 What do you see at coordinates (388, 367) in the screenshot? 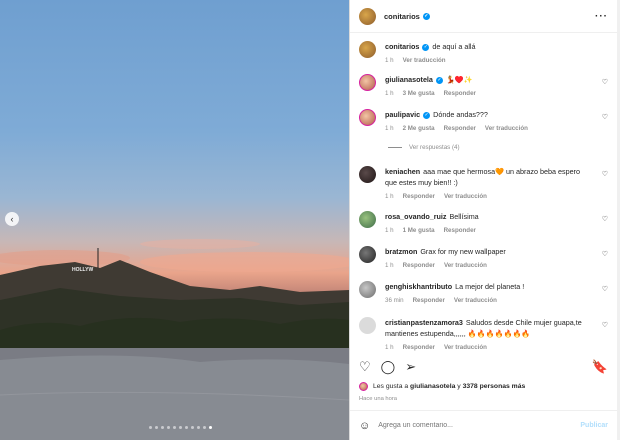
I see `comment-bubble-icon: ◯` at bounding box center [388, 367].